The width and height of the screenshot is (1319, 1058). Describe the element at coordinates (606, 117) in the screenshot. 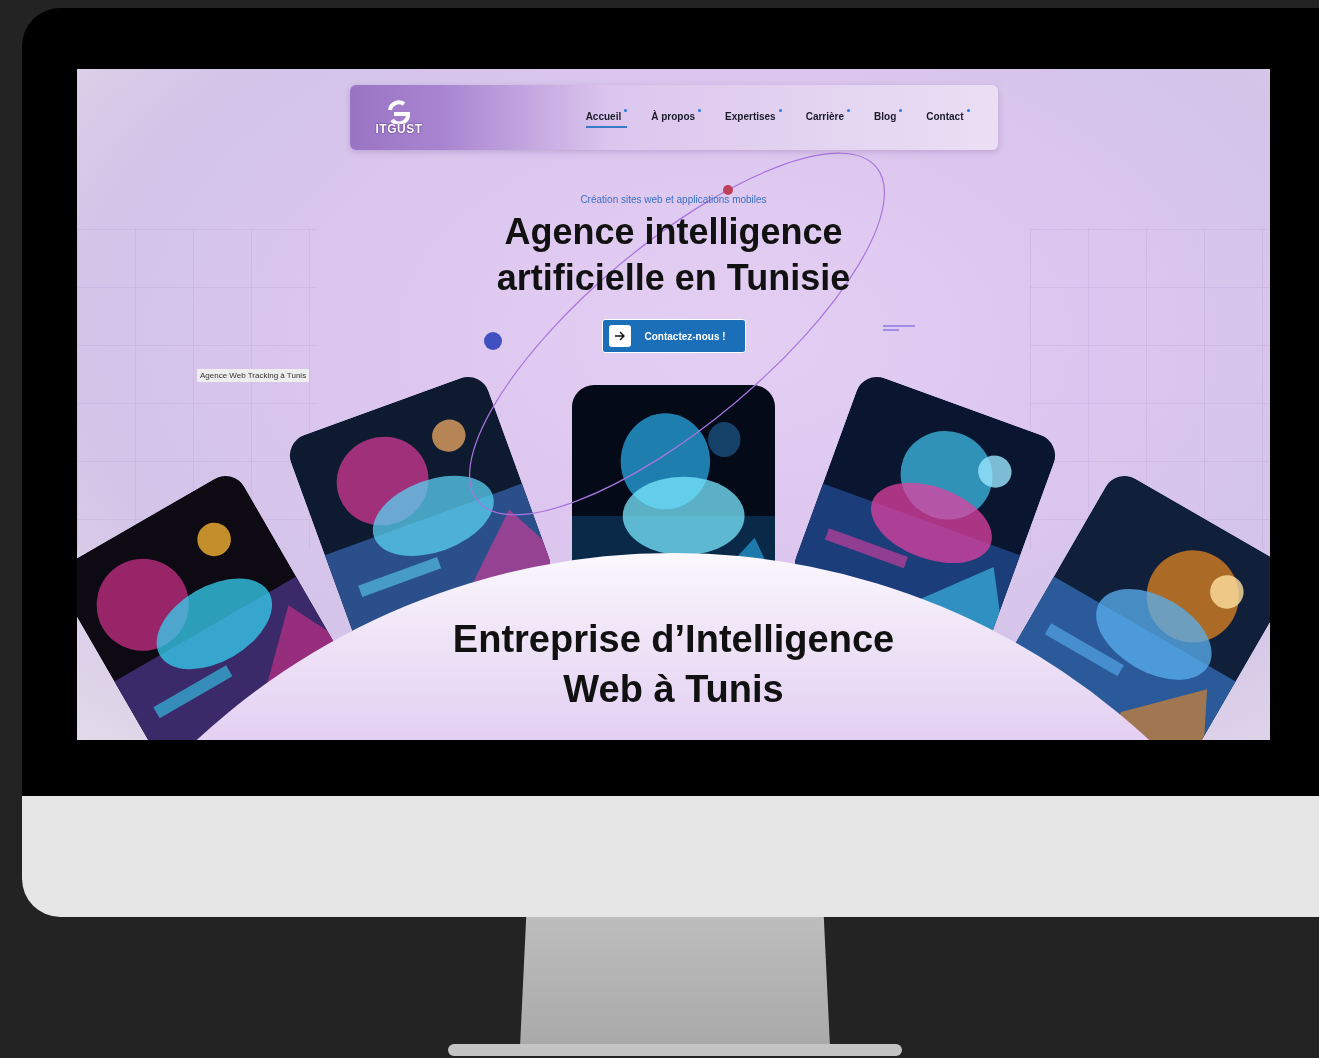

I see `nav-link: Accueil` at that location.